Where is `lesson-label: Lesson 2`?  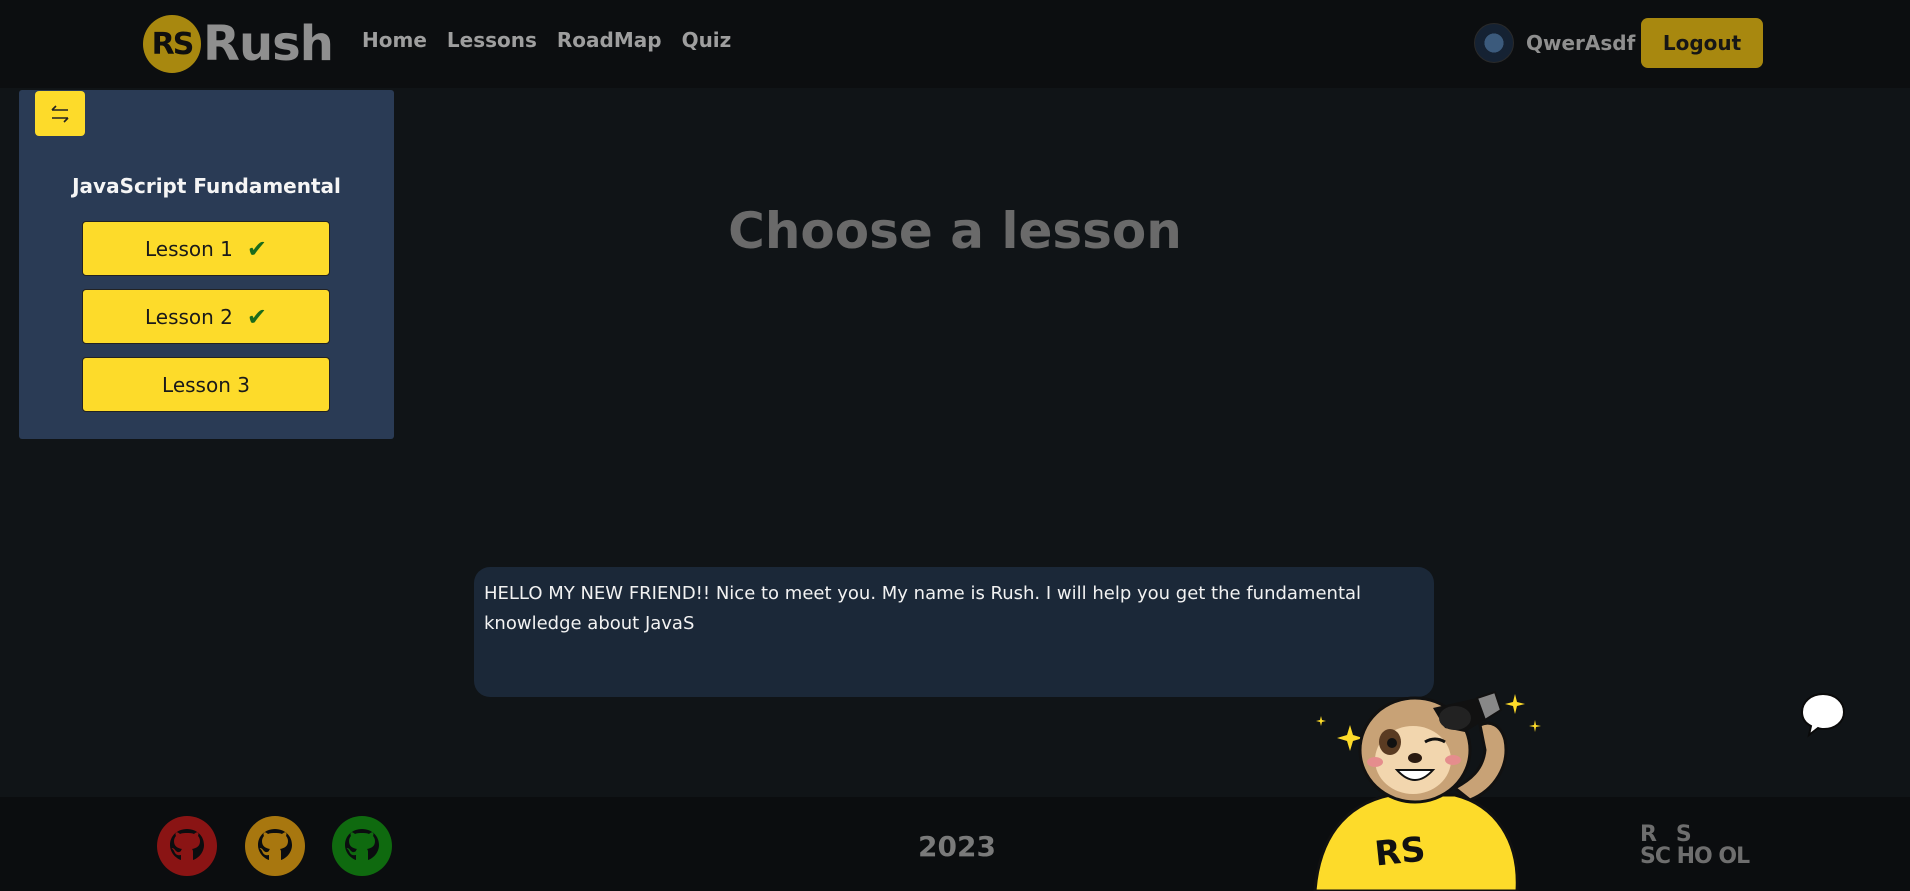
lesson-label: Lesson 2 is located at coordinates (188, 316).